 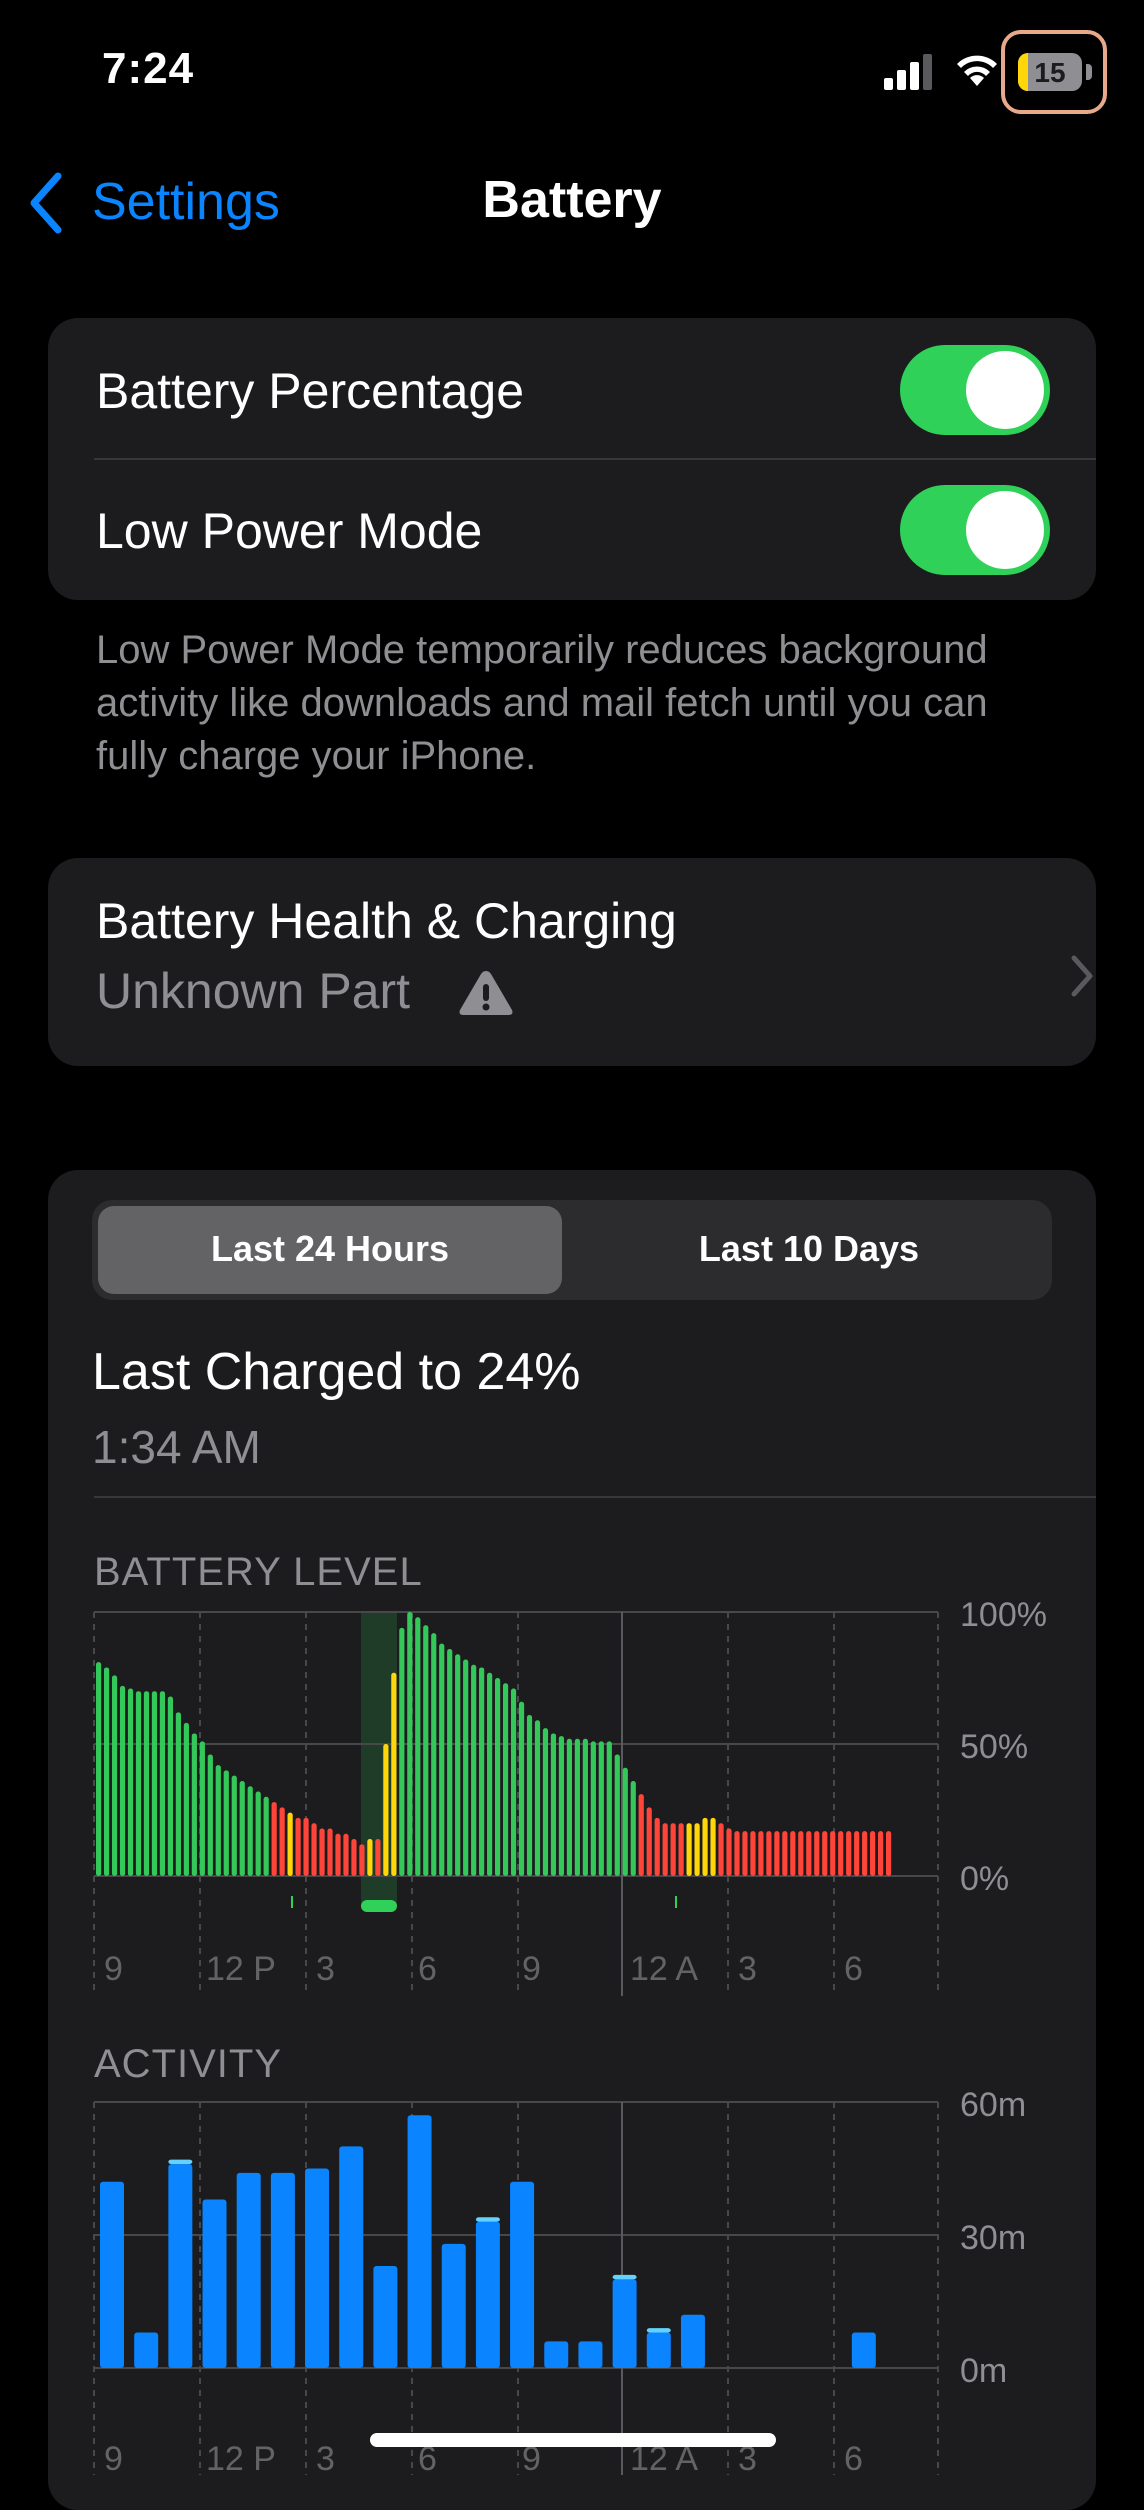 What do you see at coordinates (427, 1969) in the screenshot?
I see `x-tick-label: 6` at bounding box center [427, 1969].